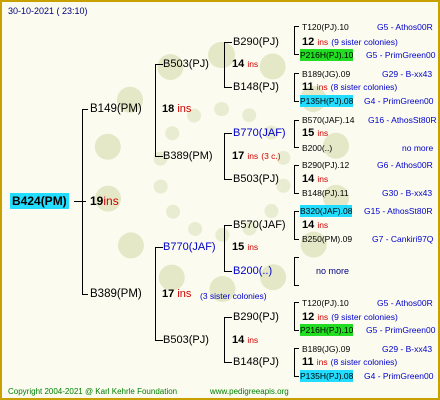 The width and height of the screenshot is (440, 400). I want to click on g4-row-9: B250(PM).09, so click(327, 239).